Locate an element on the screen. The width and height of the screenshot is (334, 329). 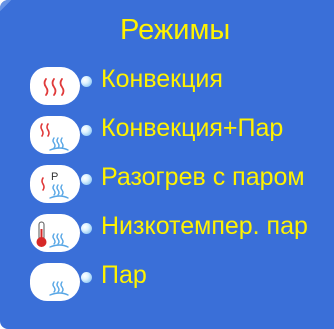
convection-steam-icon is located at coordinates (55, 135).